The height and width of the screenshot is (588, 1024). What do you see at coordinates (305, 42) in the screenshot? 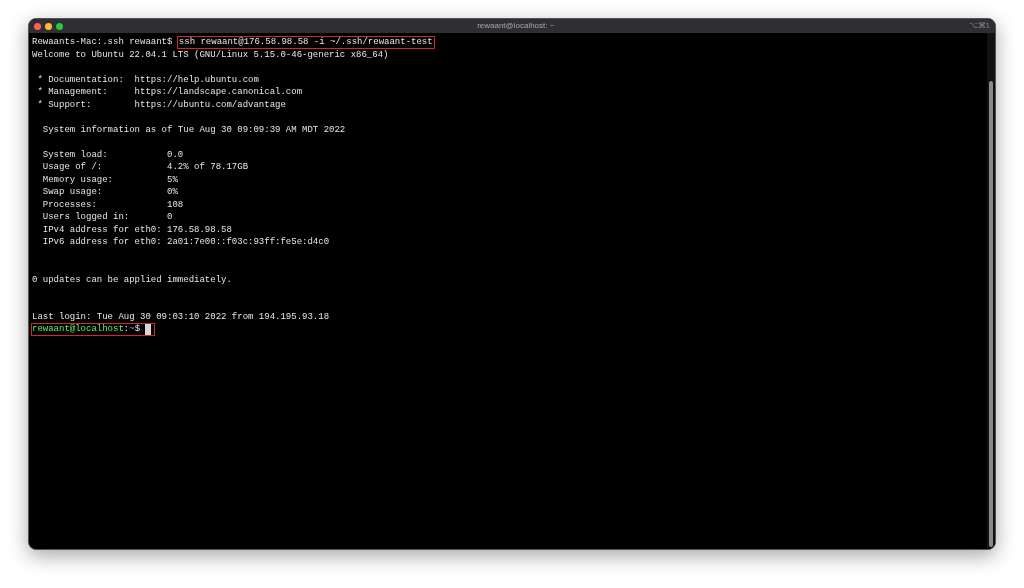
I see `command-text: ssh rewaant@176.58.98.58 -i ~/.ssh/rewaant-test` at bounding box center [305, 42].